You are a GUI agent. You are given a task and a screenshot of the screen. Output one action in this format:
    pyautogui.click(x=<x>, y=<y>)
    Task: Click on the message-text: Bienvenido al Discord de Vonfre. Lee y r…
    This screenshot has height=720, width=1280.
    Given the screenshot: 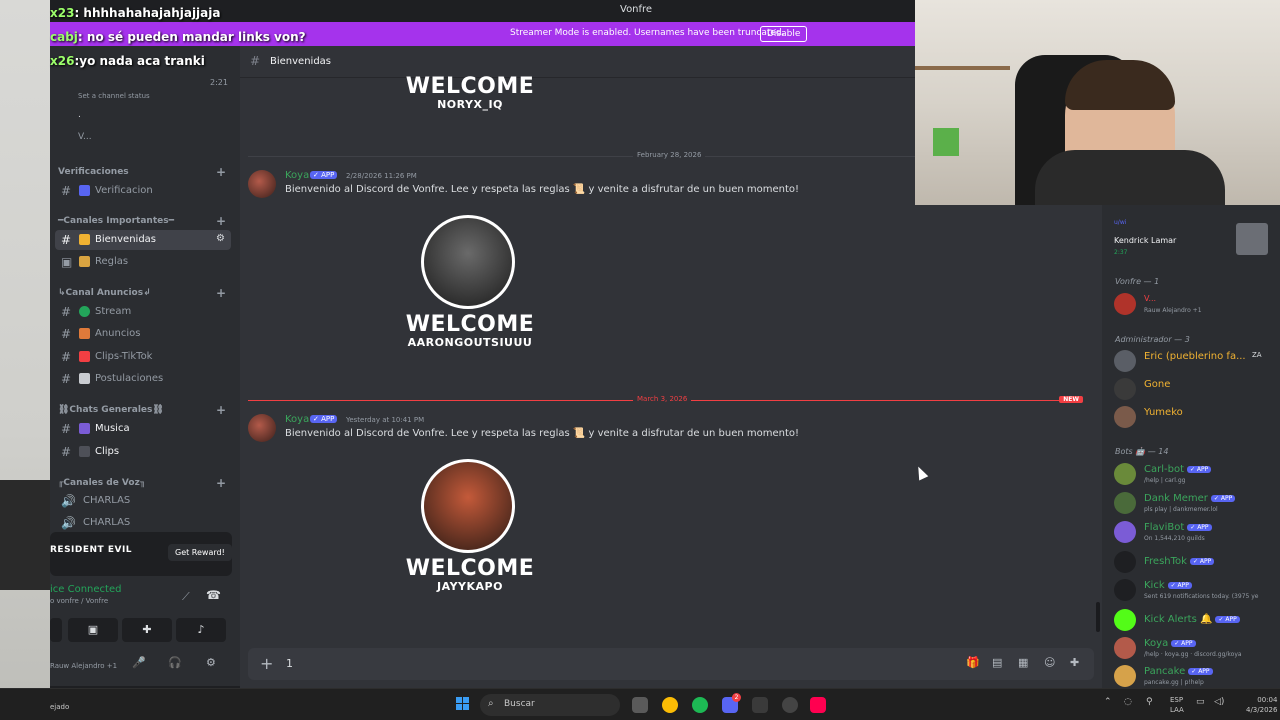 What is the action you would take?
    pyautogui.click(x=542, y=433)
    